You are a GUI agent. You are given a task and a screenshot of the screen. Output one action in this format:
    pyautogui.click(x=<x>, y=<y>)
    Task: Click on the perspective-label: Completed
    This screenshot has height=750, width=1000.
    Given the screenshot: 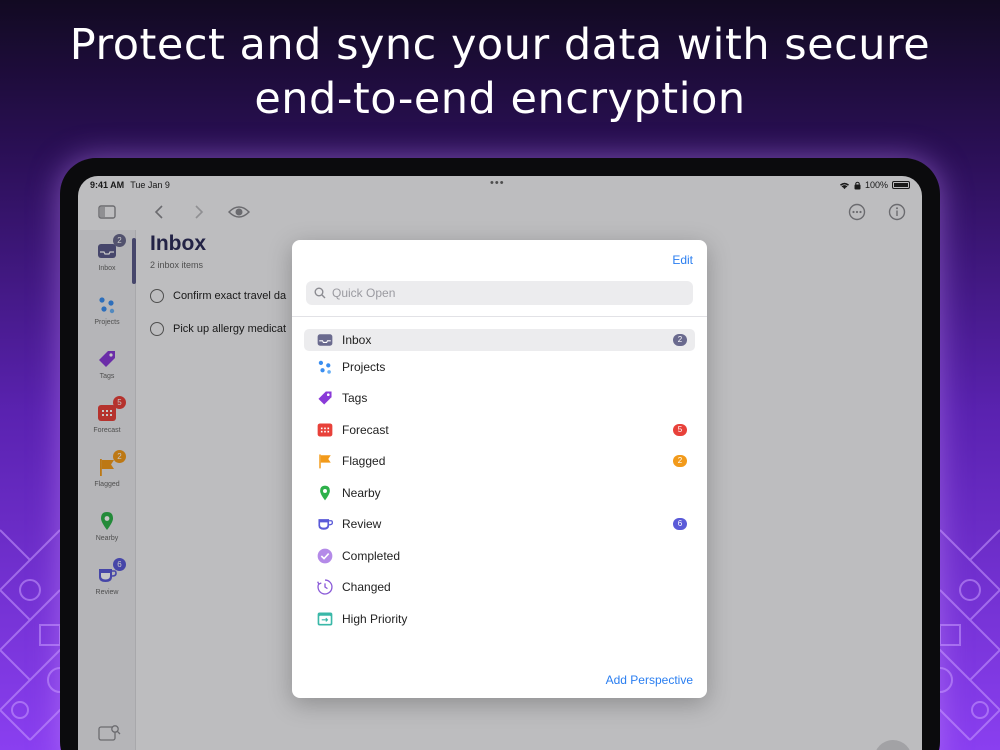 What is the action you would take?
    pyautogui.click(x=371, y=556)
    